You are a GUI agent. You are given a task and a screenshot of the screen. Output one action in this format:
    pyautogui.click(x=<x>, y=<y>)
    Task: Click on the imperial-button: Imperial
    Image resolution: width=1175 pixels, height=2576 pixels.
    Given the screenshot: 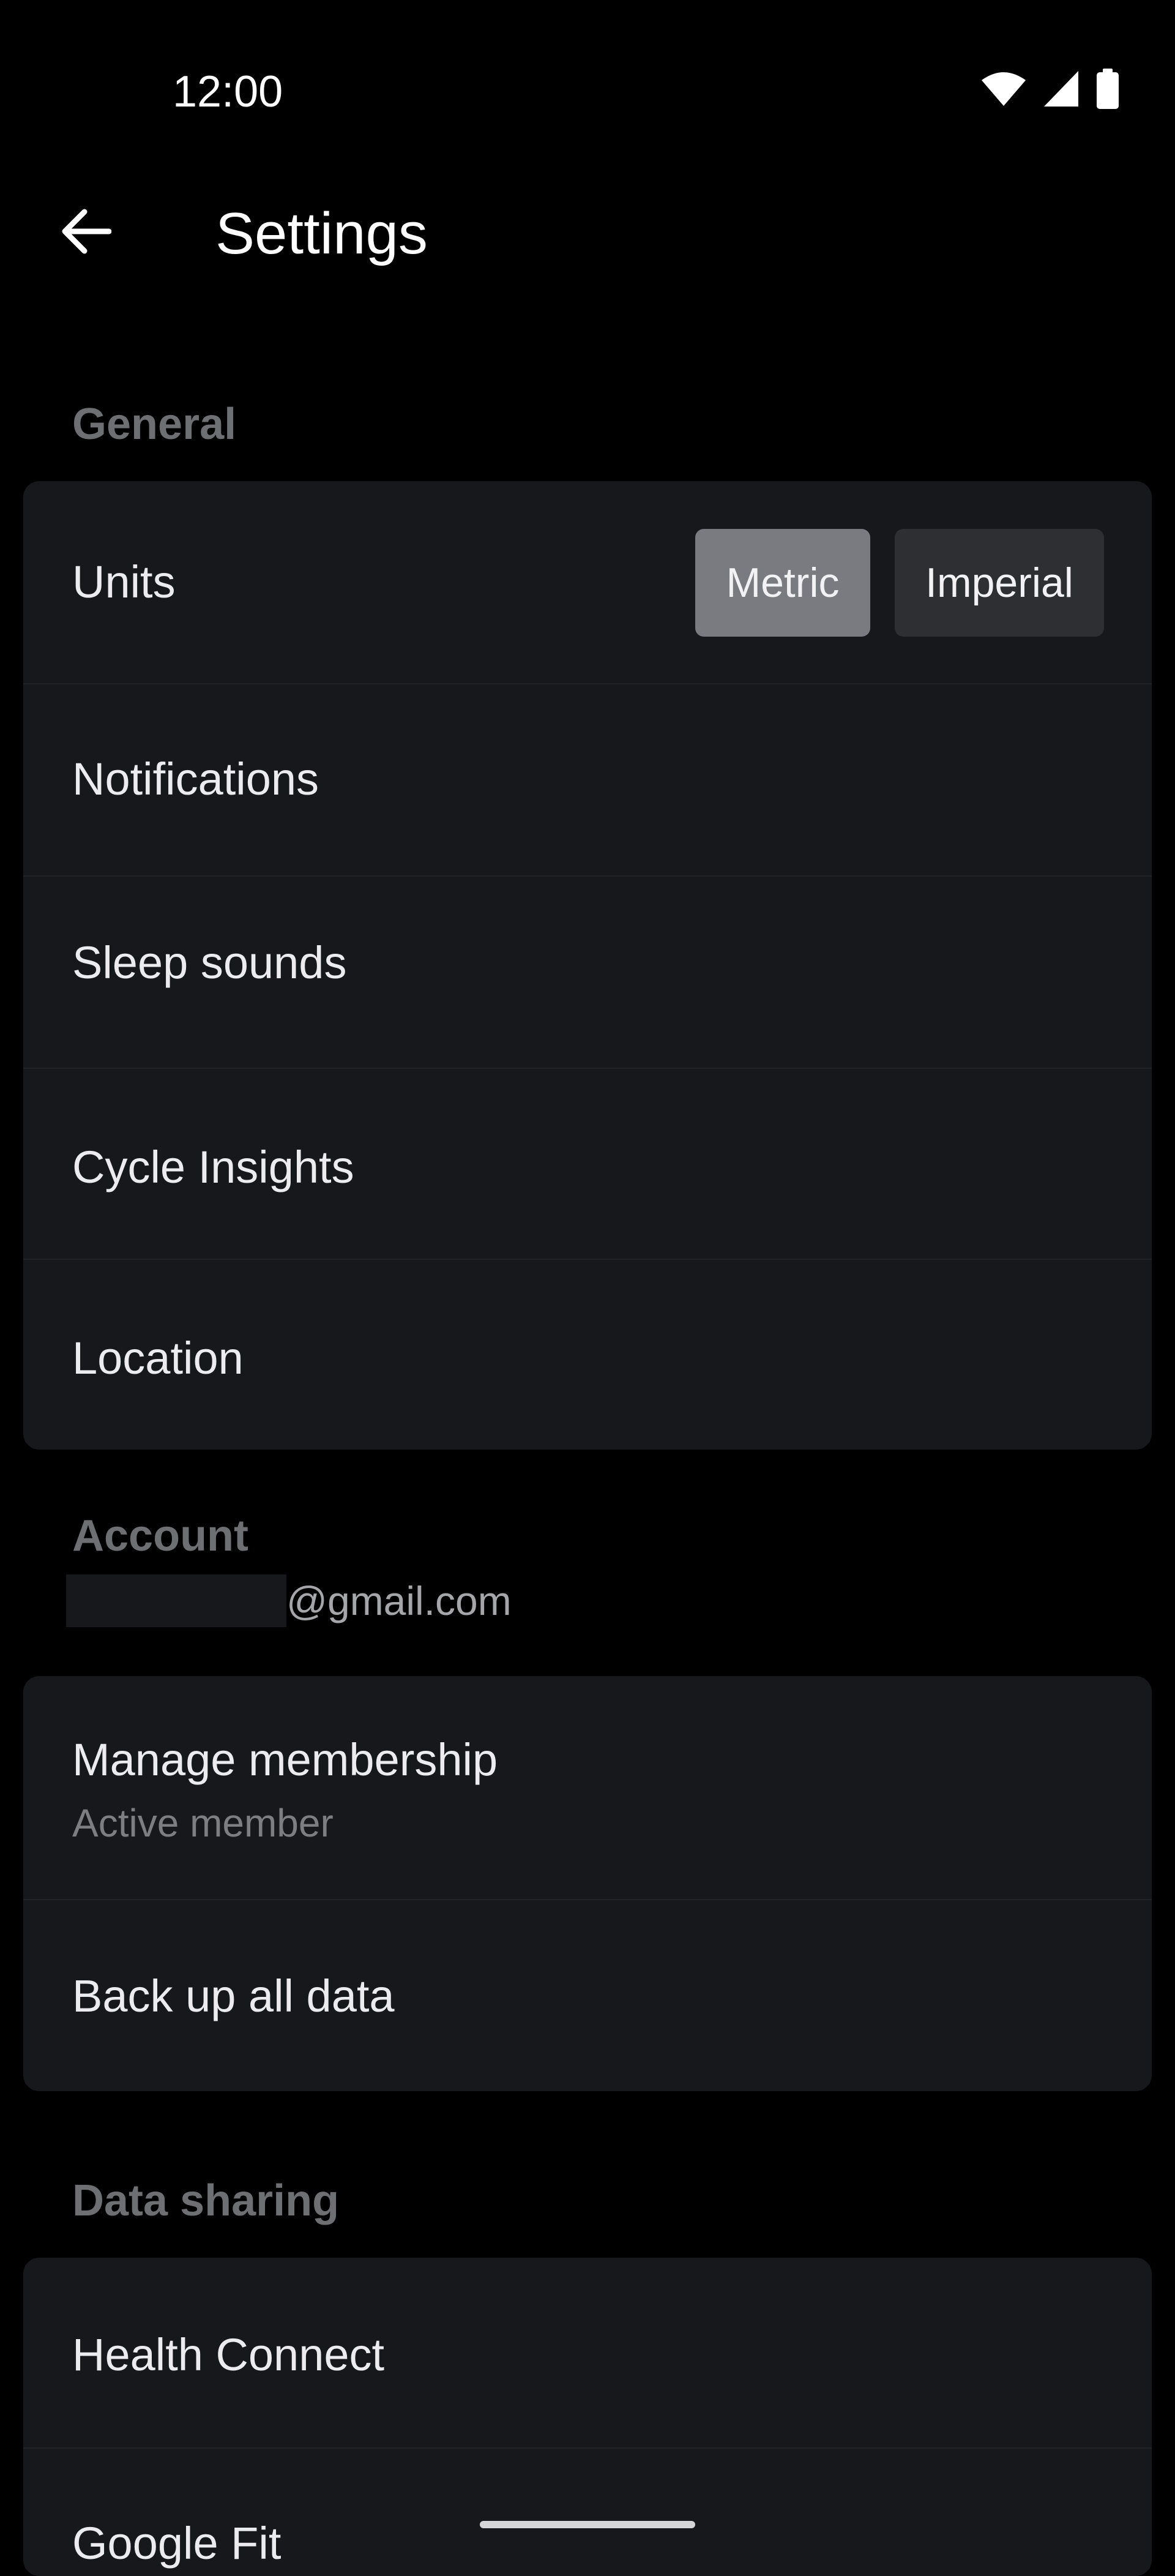 What is the action you would take?
    pyautogui.click(x=999, y=583)
    